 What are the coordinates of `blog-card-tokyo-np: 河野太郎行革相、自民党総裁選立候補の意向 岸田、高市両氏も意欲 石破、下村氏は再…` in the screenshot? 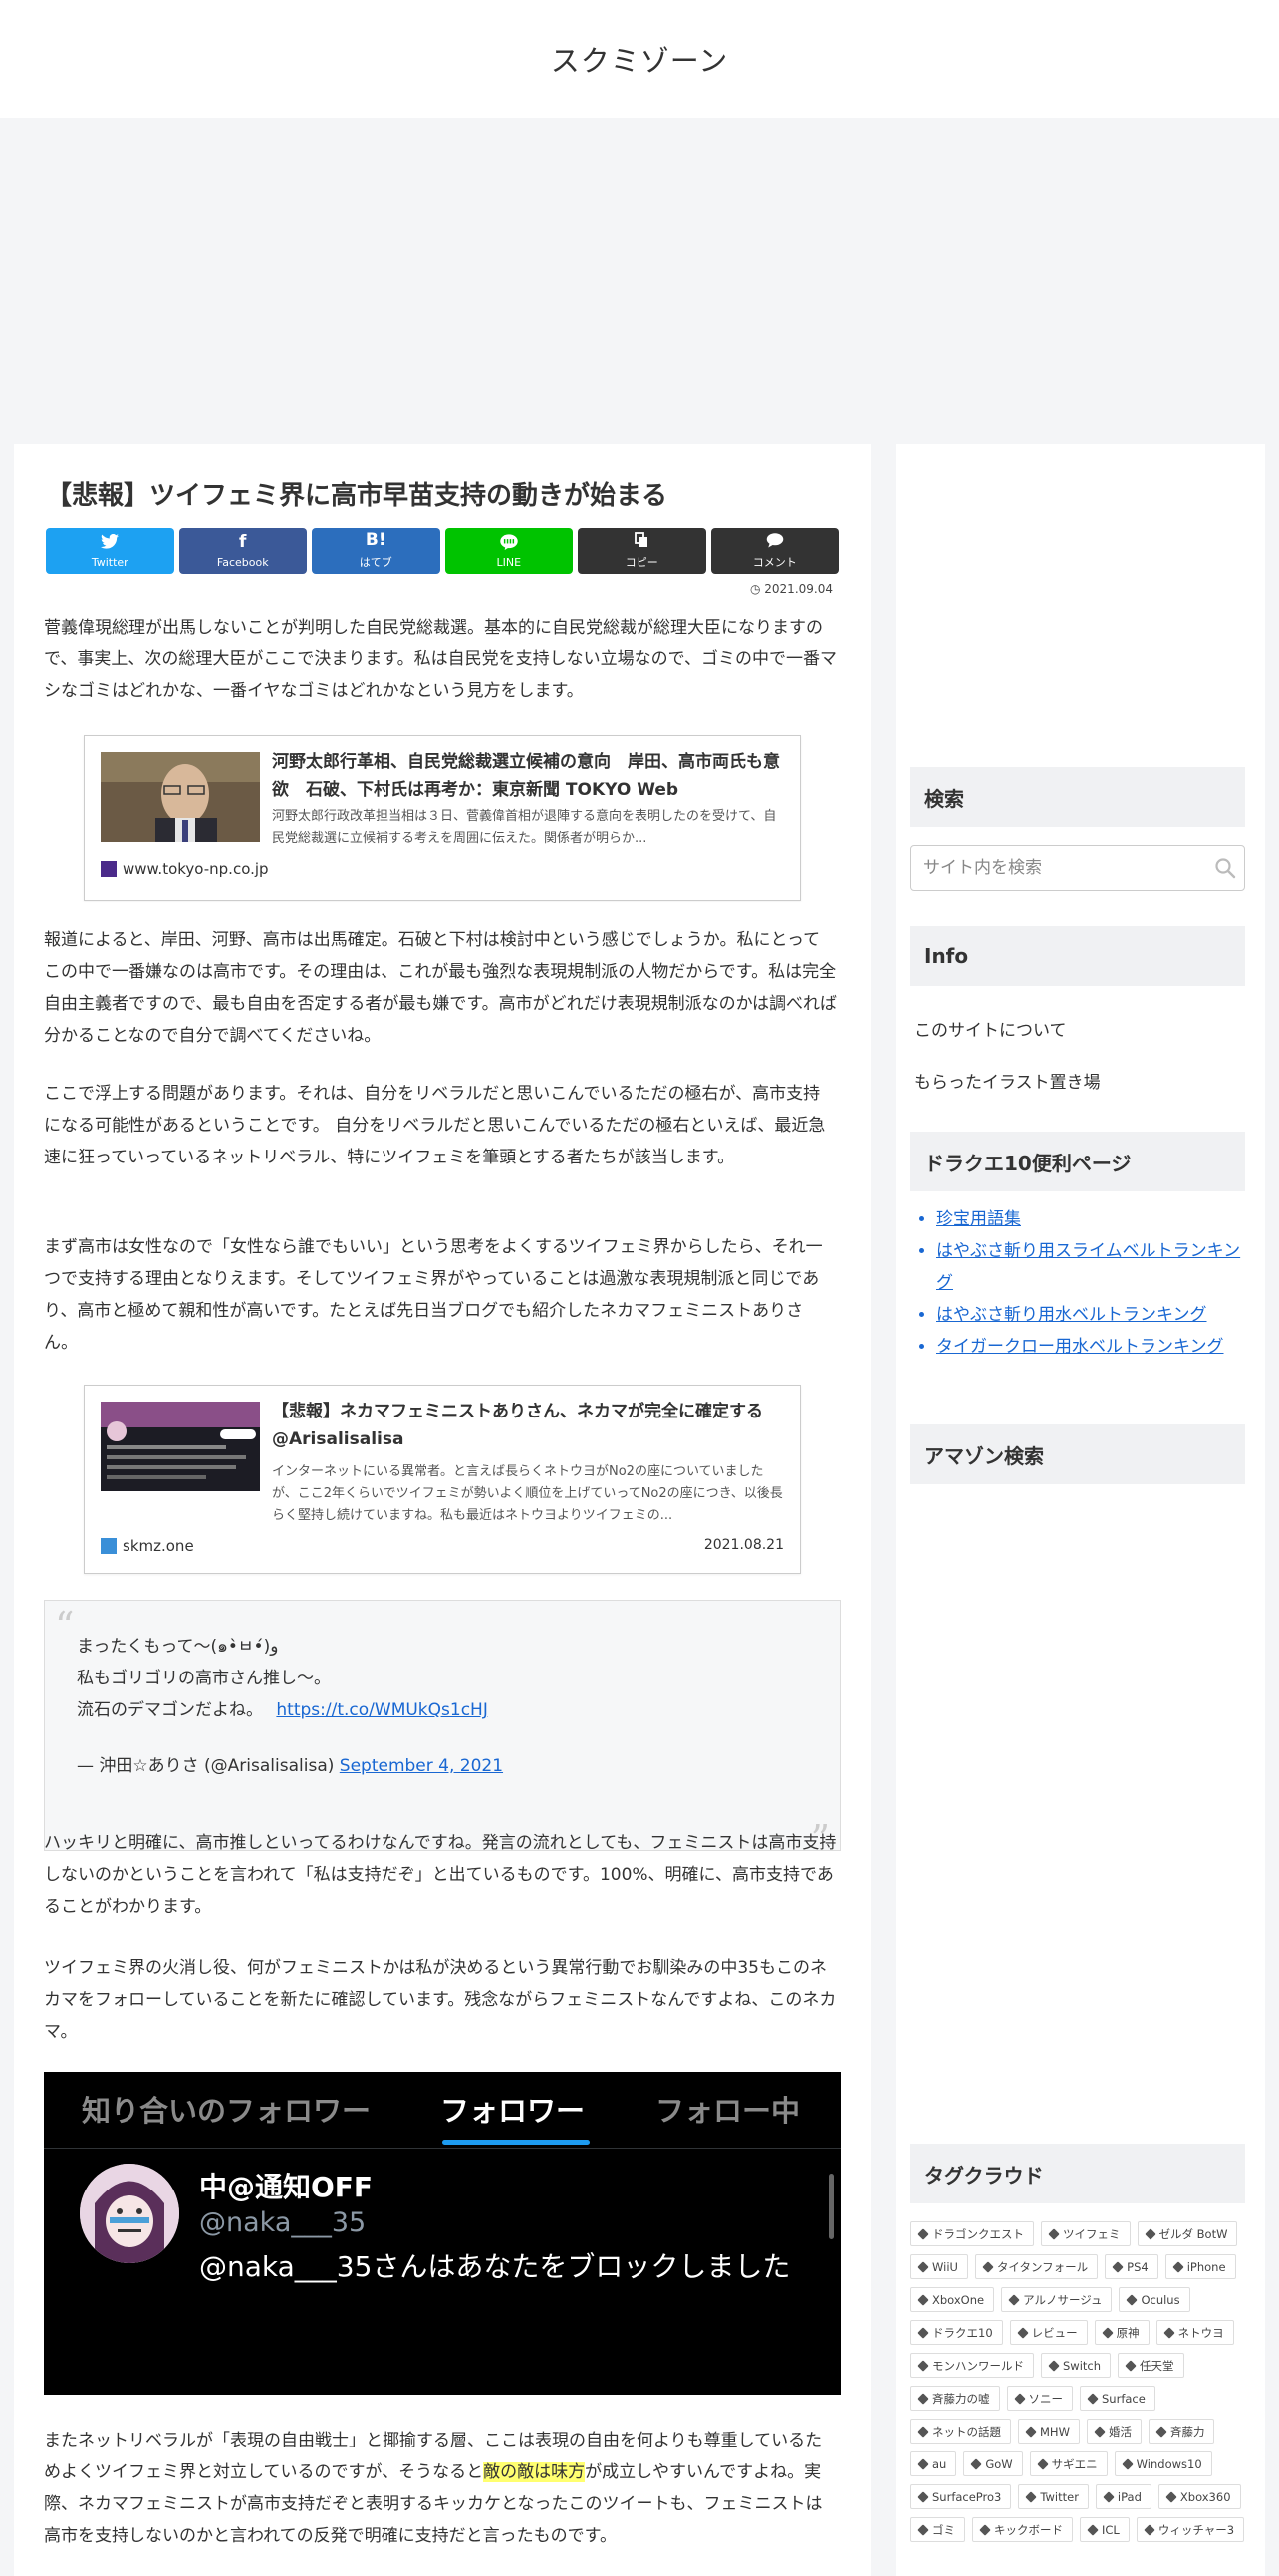 It's located at (443, 818).